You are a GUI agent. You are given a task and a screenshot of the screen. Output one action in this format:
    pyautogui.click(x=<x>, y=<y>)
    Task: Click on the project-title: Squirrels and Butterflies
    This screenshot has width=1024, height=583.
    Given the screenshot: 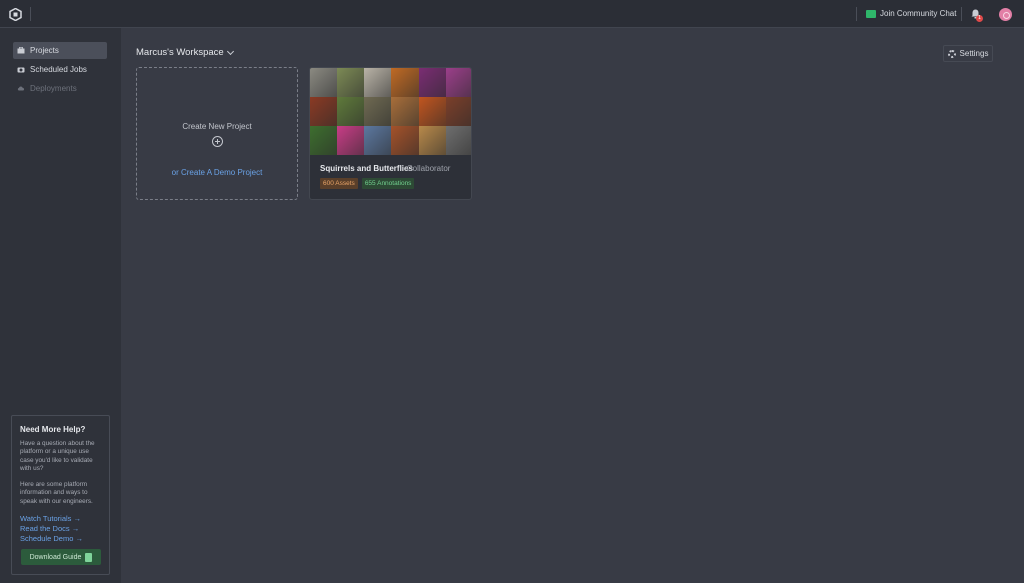 What is the action you would take?
    pyautogui.click(x=366, y=168)
    